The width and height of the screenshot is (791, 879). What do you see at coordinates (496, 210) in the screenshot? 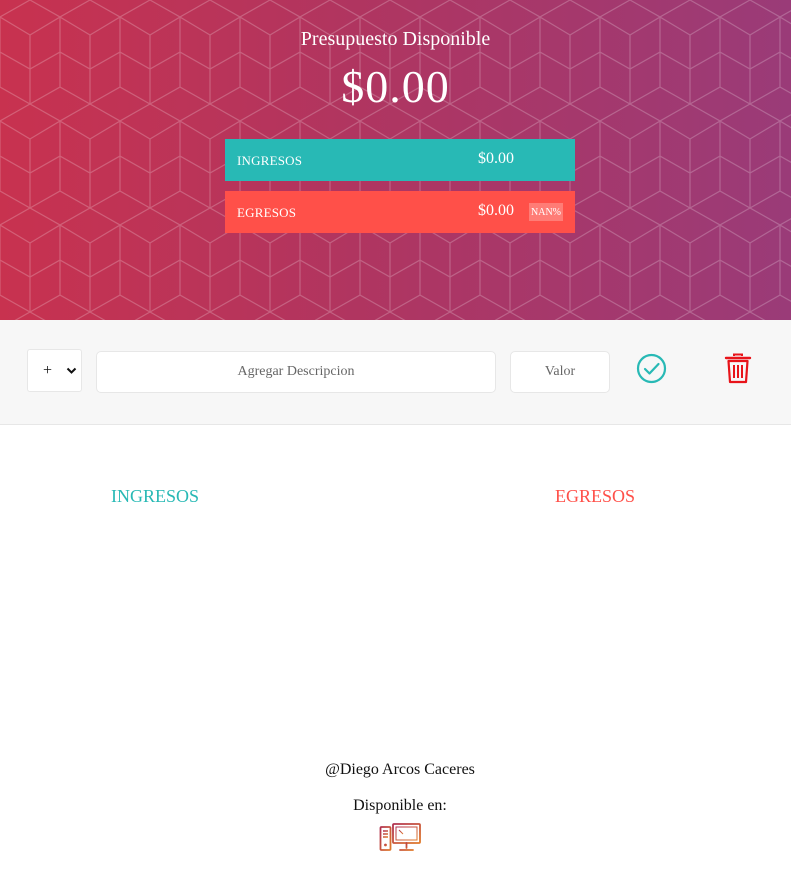
I see `expense-summary-value: $0.00` at bounding box center [496, 210].